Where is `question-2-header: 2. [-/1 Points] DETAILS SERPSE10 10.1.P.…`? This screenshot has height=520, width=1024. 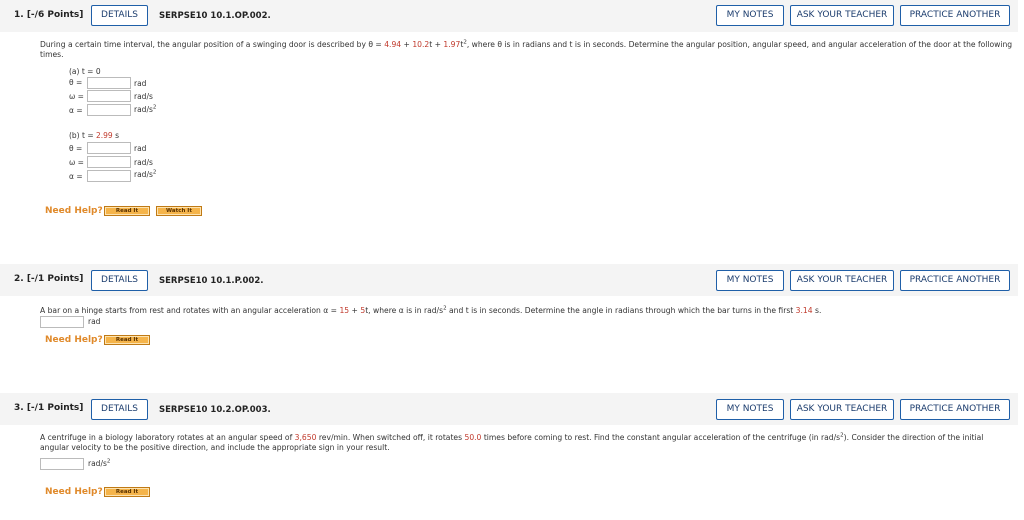 question-2-header: 2. [-/1 Points] DETAILS SERPSE10 10.1.P.… is located at coordinates (509, 280).